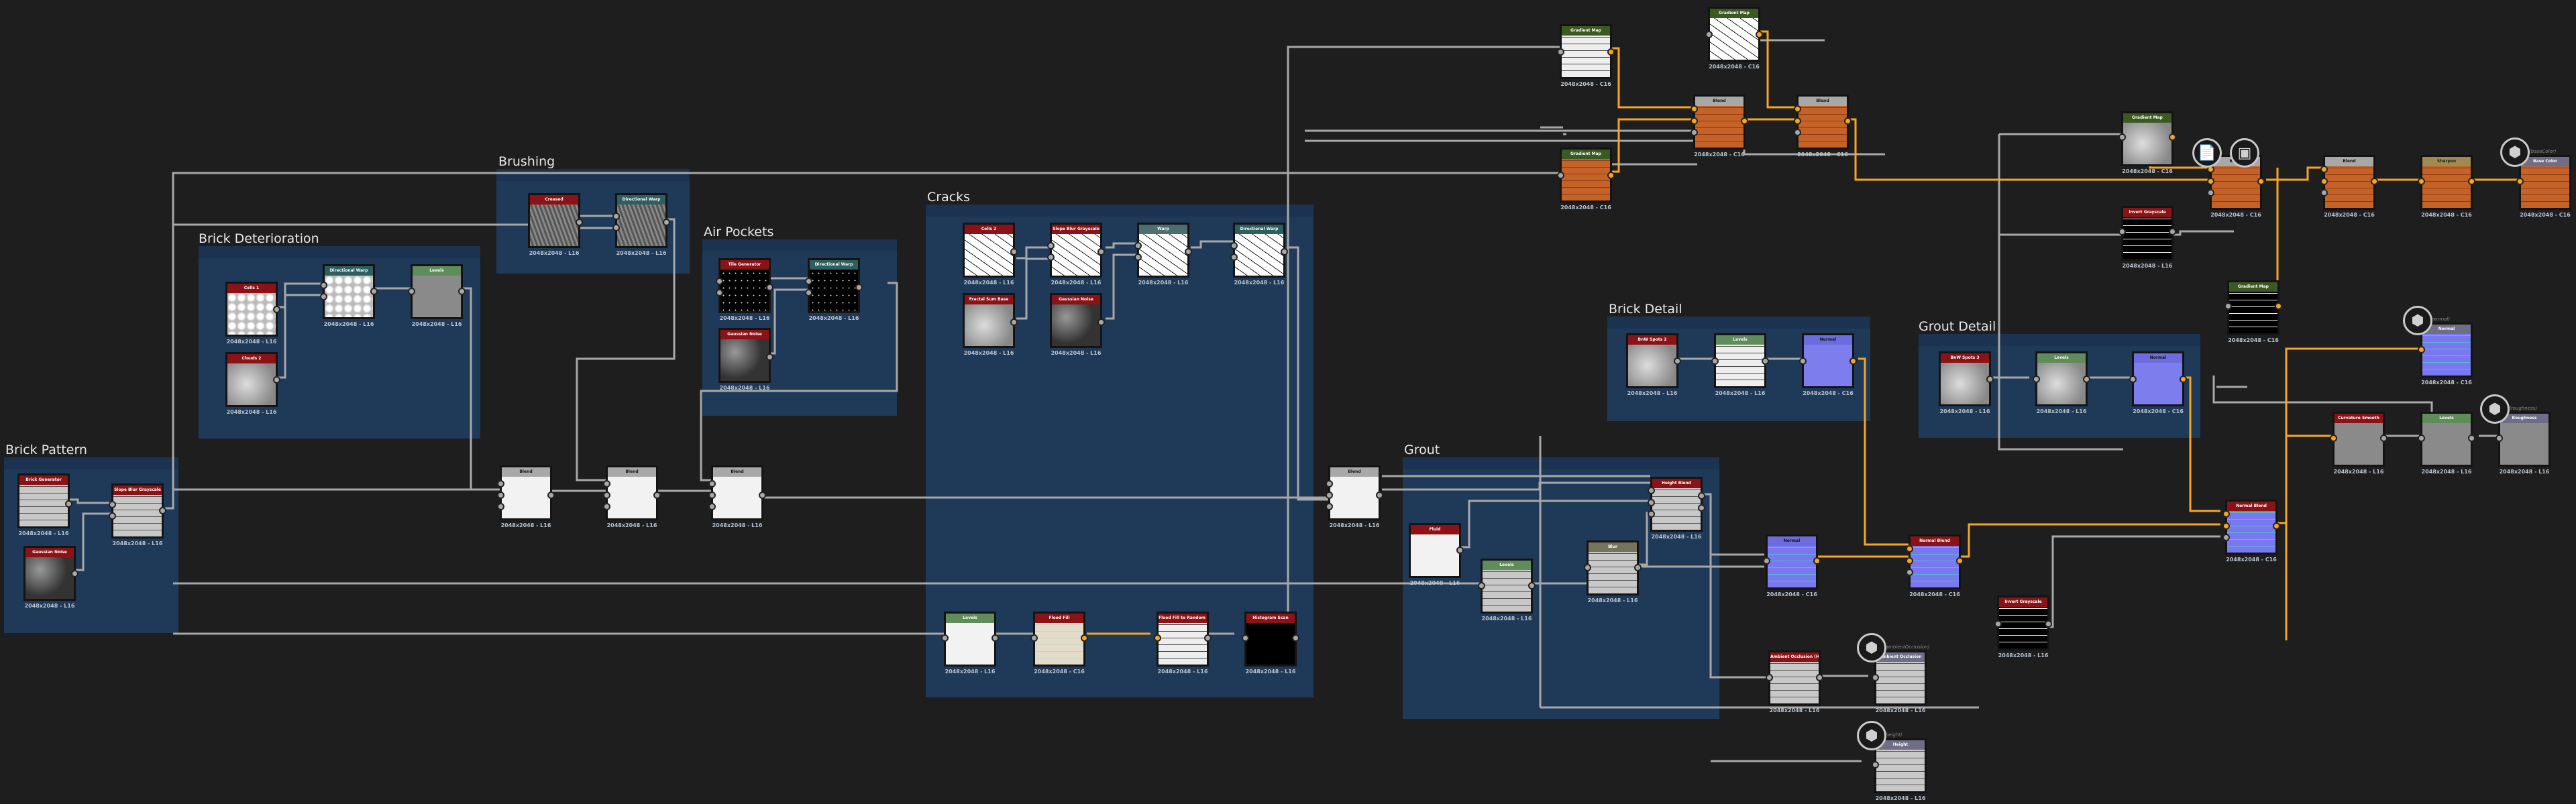 The width and height of the screenshot is (2576, 804). Describe the element at coordinates (1613, 572) in the screenshot. I see `node-blur: Blur 2048x2048 - L16` at that location.